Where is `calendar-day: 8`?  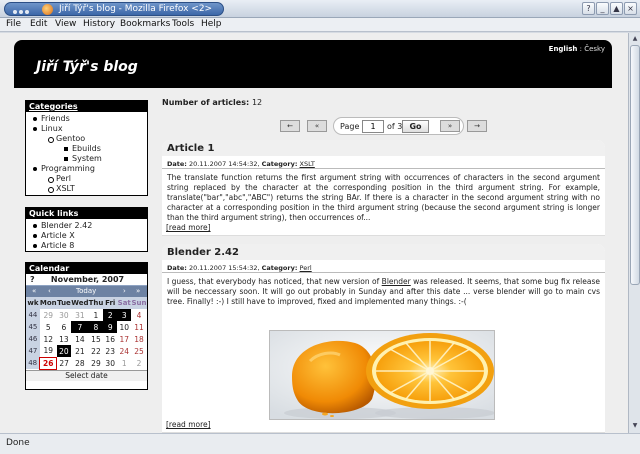 calendar-day: 8 is located at coordinates (96, 327).